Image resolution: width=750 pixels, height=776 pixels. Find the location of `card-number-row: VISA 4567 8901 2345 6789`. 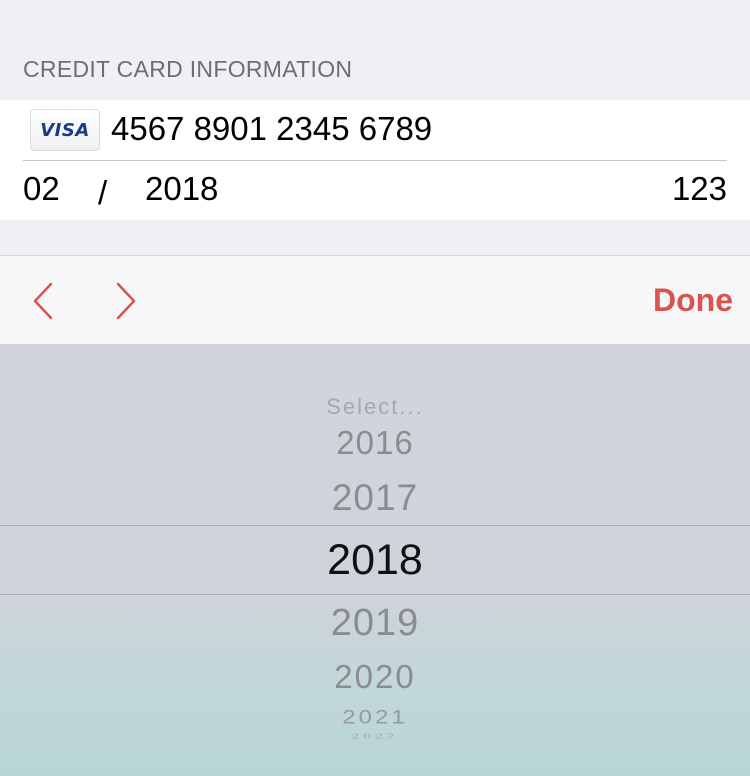

card-number-row: VISA 4567 8901 2345 6789 is located at coordinates (375, 130).